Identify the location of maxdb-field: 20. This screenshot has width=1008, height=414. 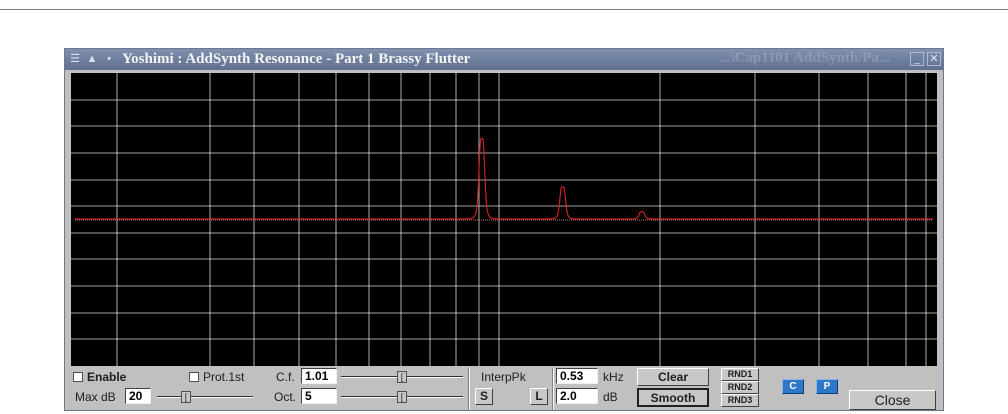
(138, 396).